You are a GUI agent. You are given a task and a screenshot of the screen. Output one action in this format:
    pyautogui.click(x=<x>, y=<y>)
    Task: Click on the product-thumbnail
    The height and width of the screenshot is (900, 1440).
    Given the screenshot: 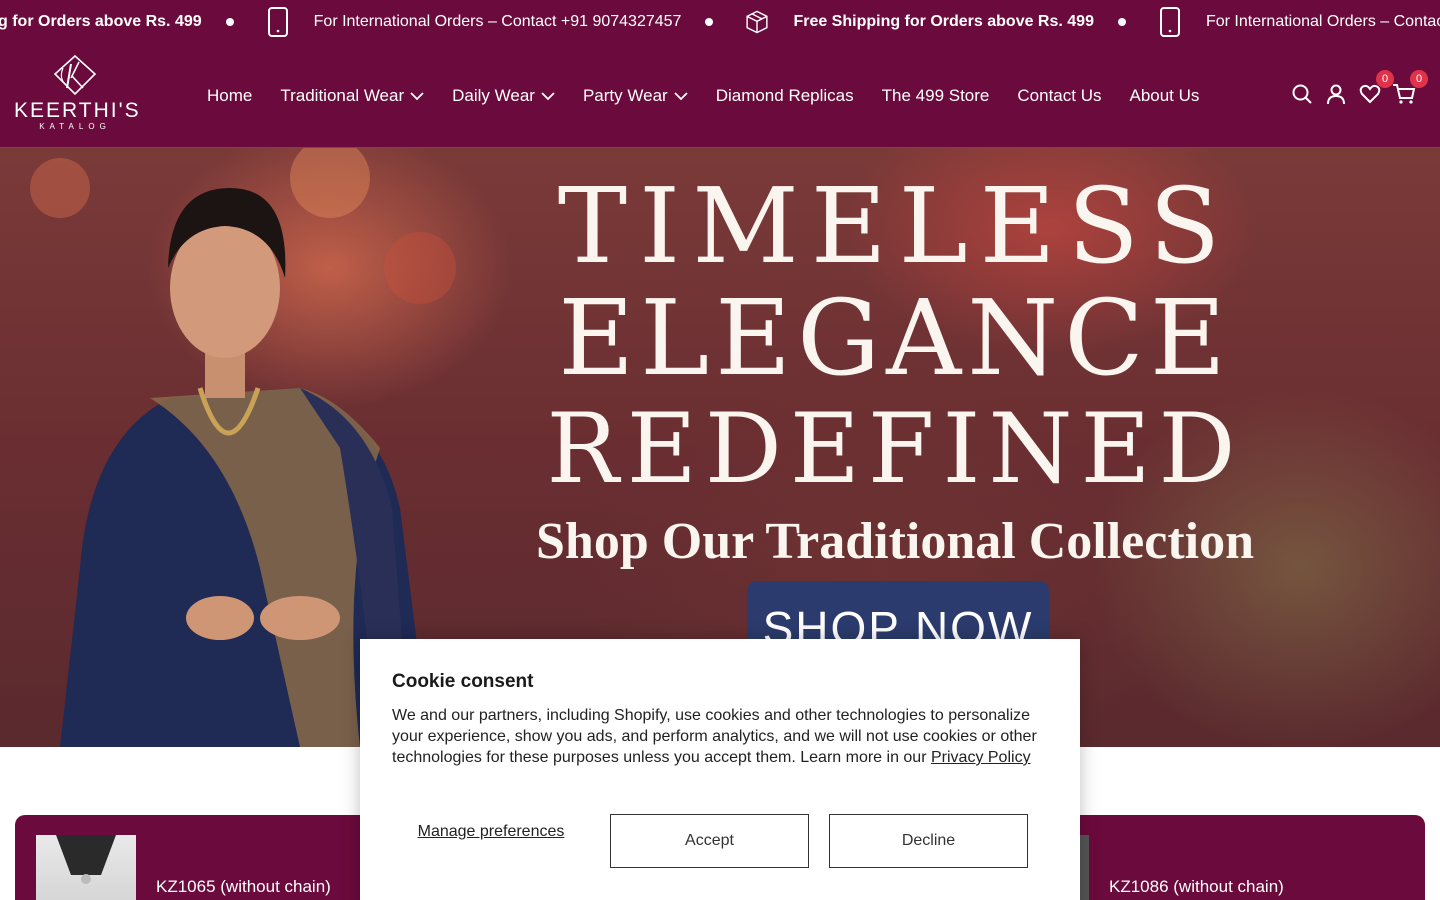 What is the action you would take?
    pyautogui.click(x=86, y=867)
    